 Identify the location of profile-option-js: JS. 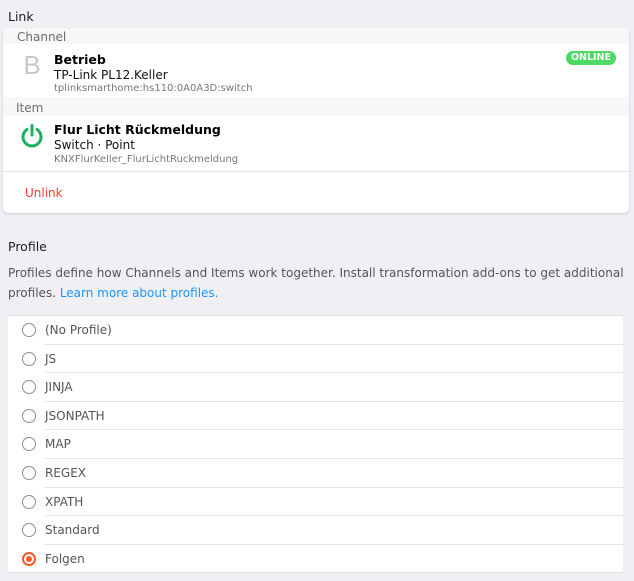
(315, 359).